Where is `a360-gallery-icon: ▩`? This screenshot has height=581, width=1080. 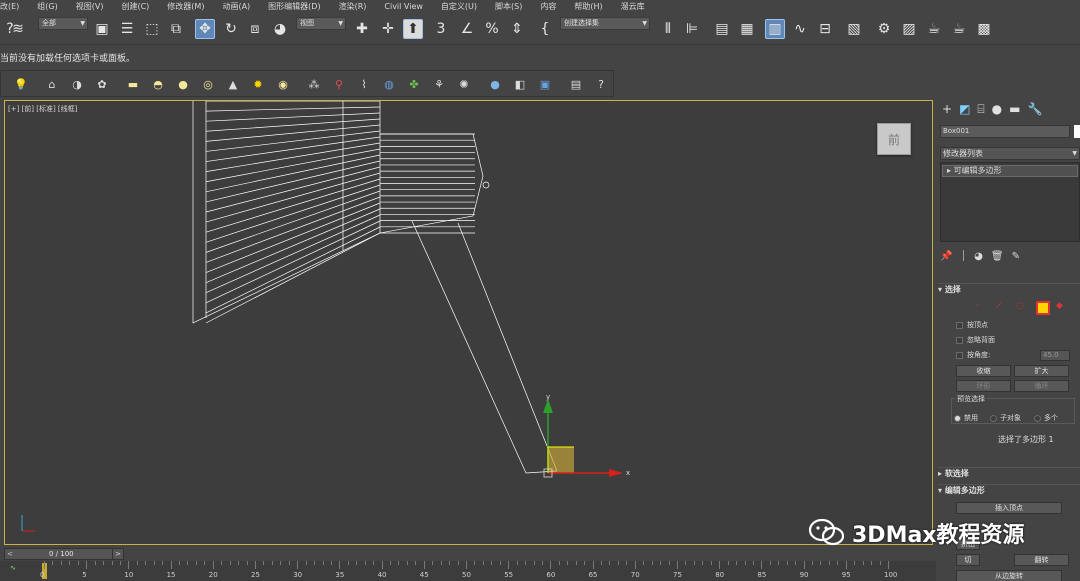 a360-gallery-icon: ▩ is located at coordinates (984, 29).